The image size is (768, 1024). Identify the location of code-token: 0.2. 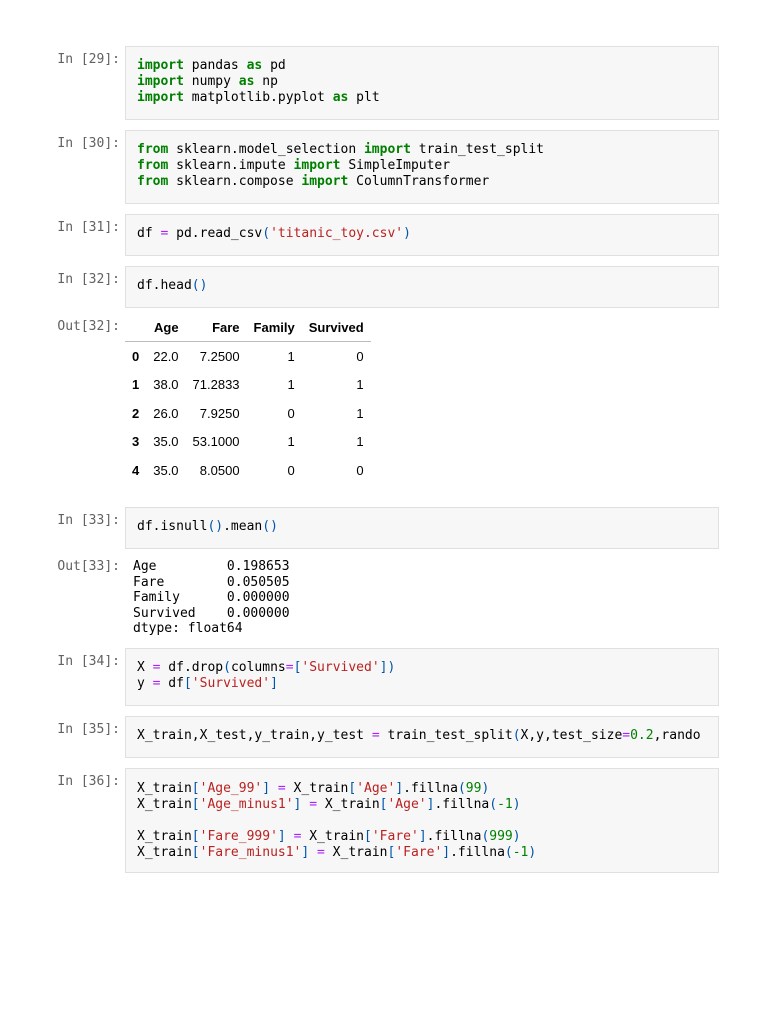
(642, 735).